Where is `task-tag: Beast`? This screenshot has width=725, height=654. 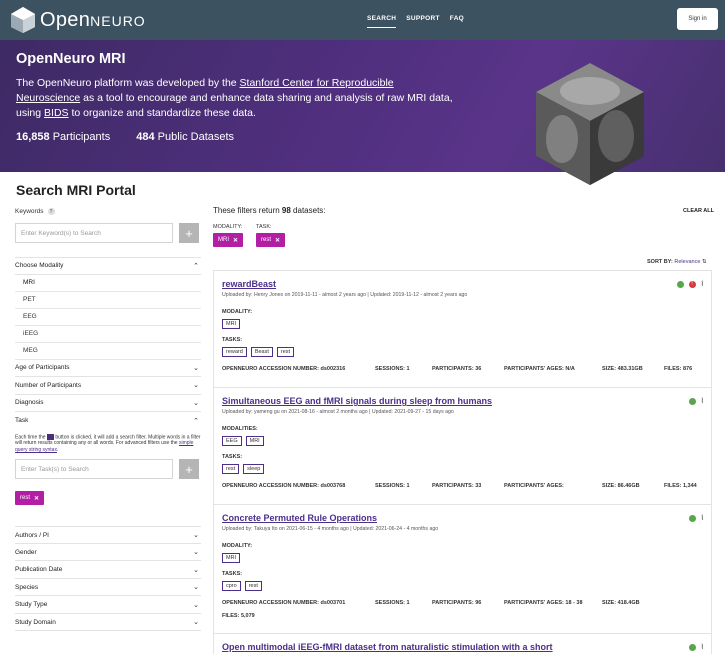
task-tag: Beast is located at coordinates (261, 352).